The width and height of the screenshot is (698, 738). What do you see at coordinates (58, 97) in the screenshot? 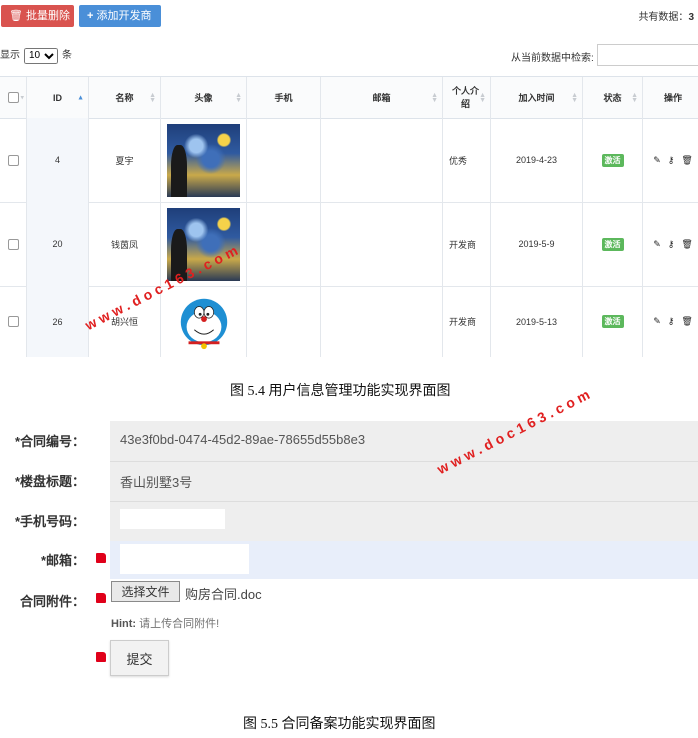
I see `col-id: ID ▲` at bounding box center [58, 97].